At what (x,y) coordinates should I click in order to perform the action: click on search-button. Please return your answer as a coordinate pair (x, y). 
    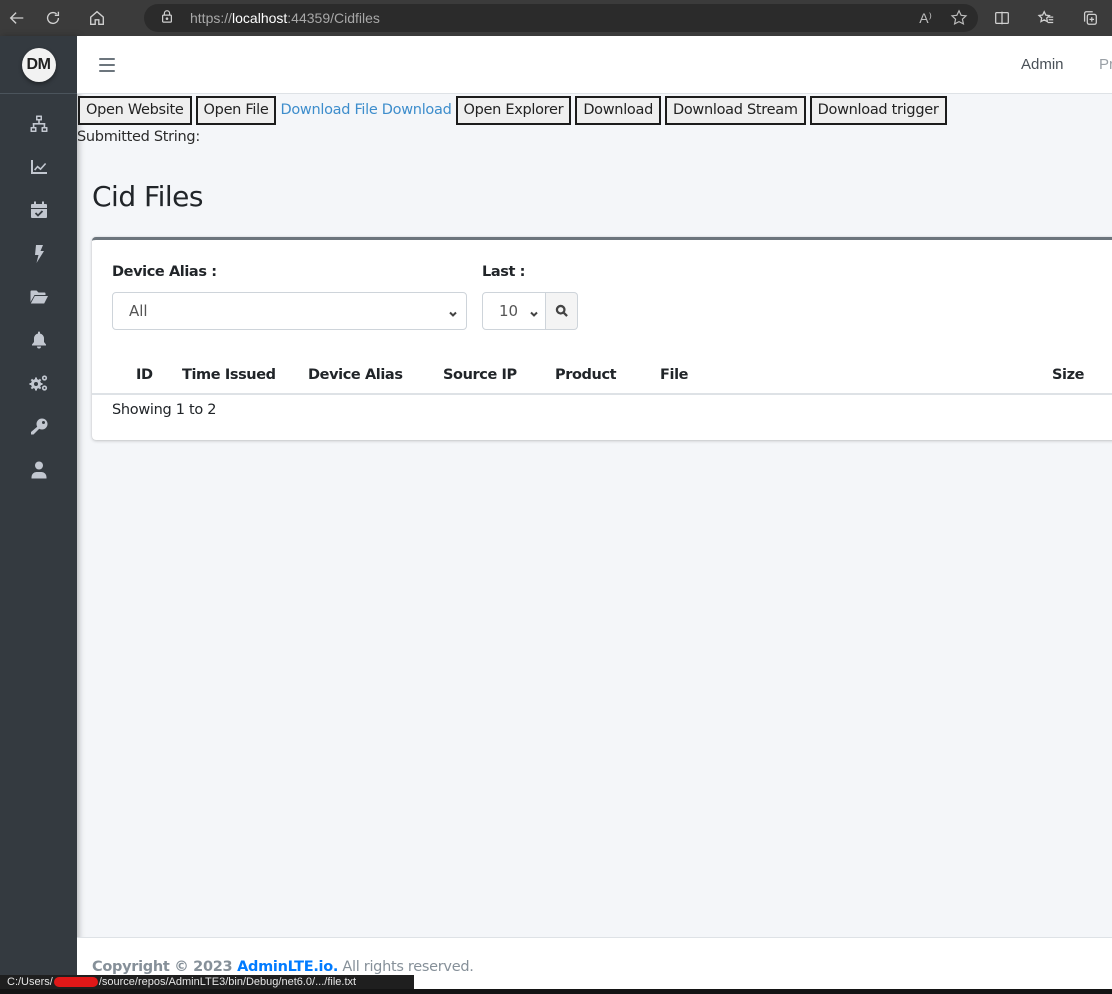
    Looking at the image, I should click on (562, 311).